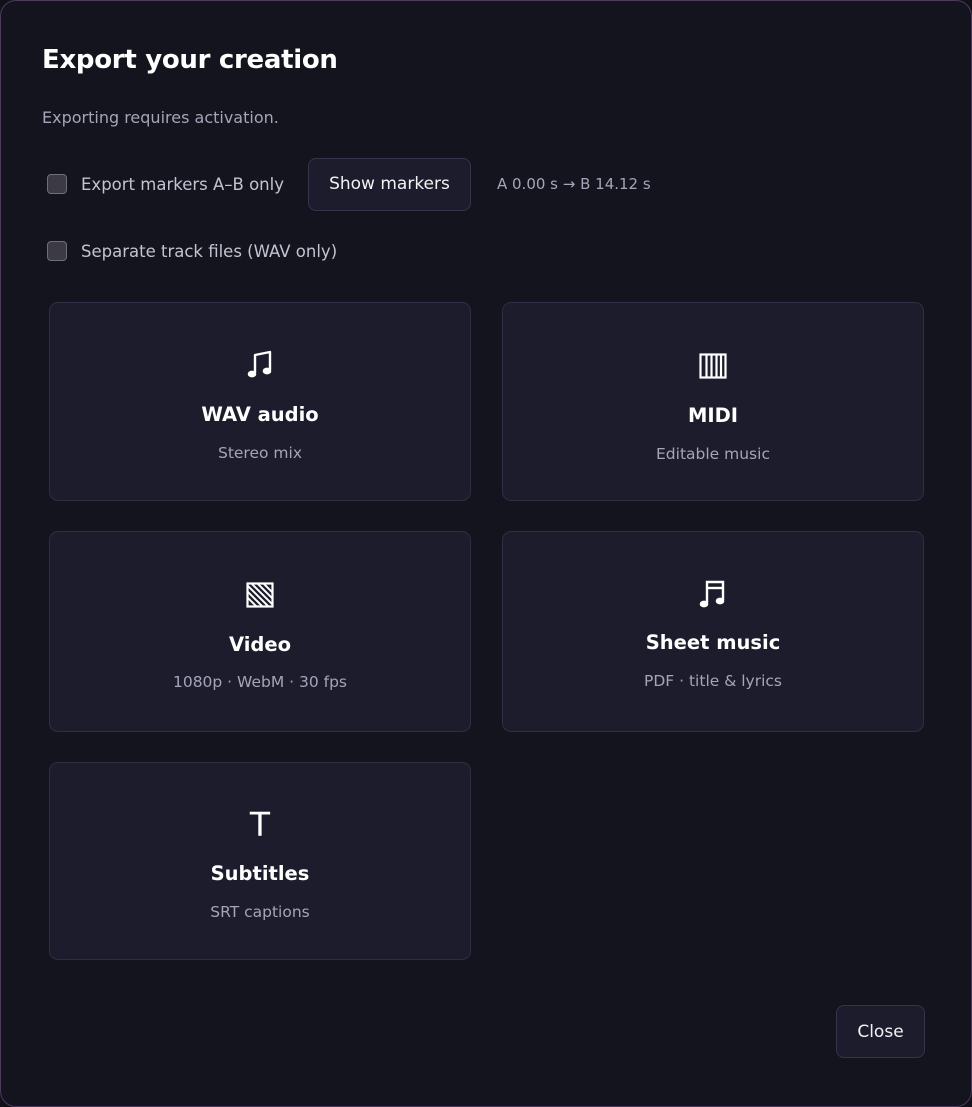 This screenshot has width=972, height=1107. I want to click on marker-range-readout: A 0.00 s → B 14.12 s, so click(573, 184).